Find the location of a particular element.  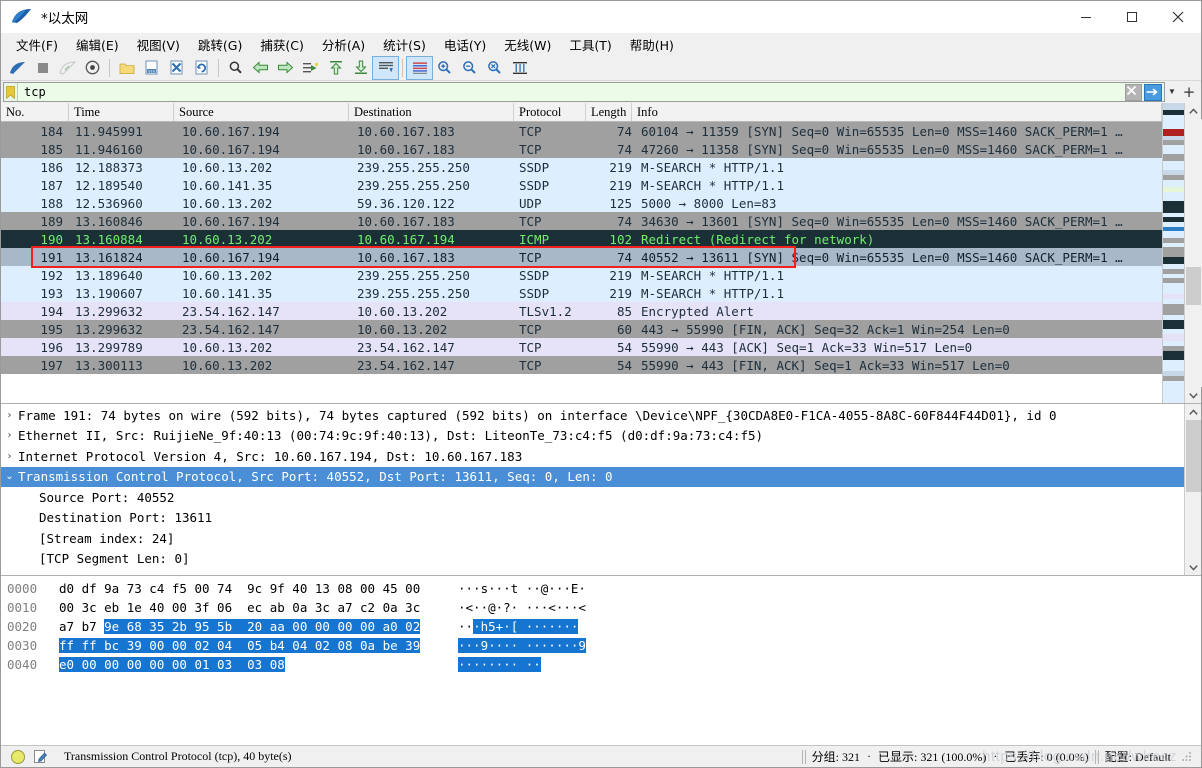

go-first-packet-icon is located at coordinates (335, 68).